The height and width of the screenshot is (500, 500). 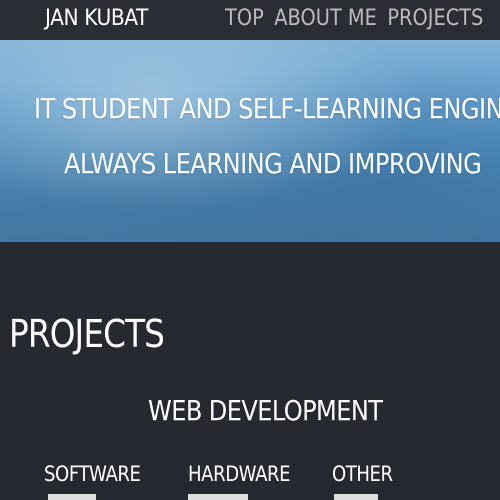 I want to click on category-hardware: HARDWARE, so click(x=239, y=474).